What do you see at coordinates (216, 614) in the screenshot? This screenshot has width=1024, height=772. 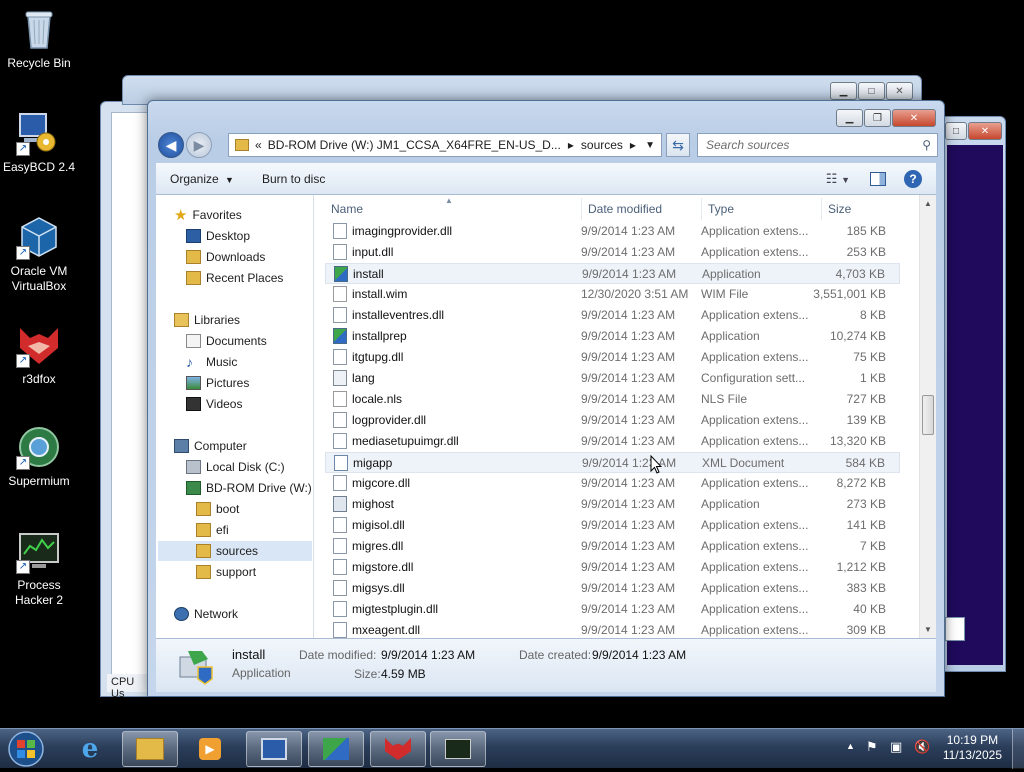 I see `nav-label: Network` at bounding box center [216, 614].